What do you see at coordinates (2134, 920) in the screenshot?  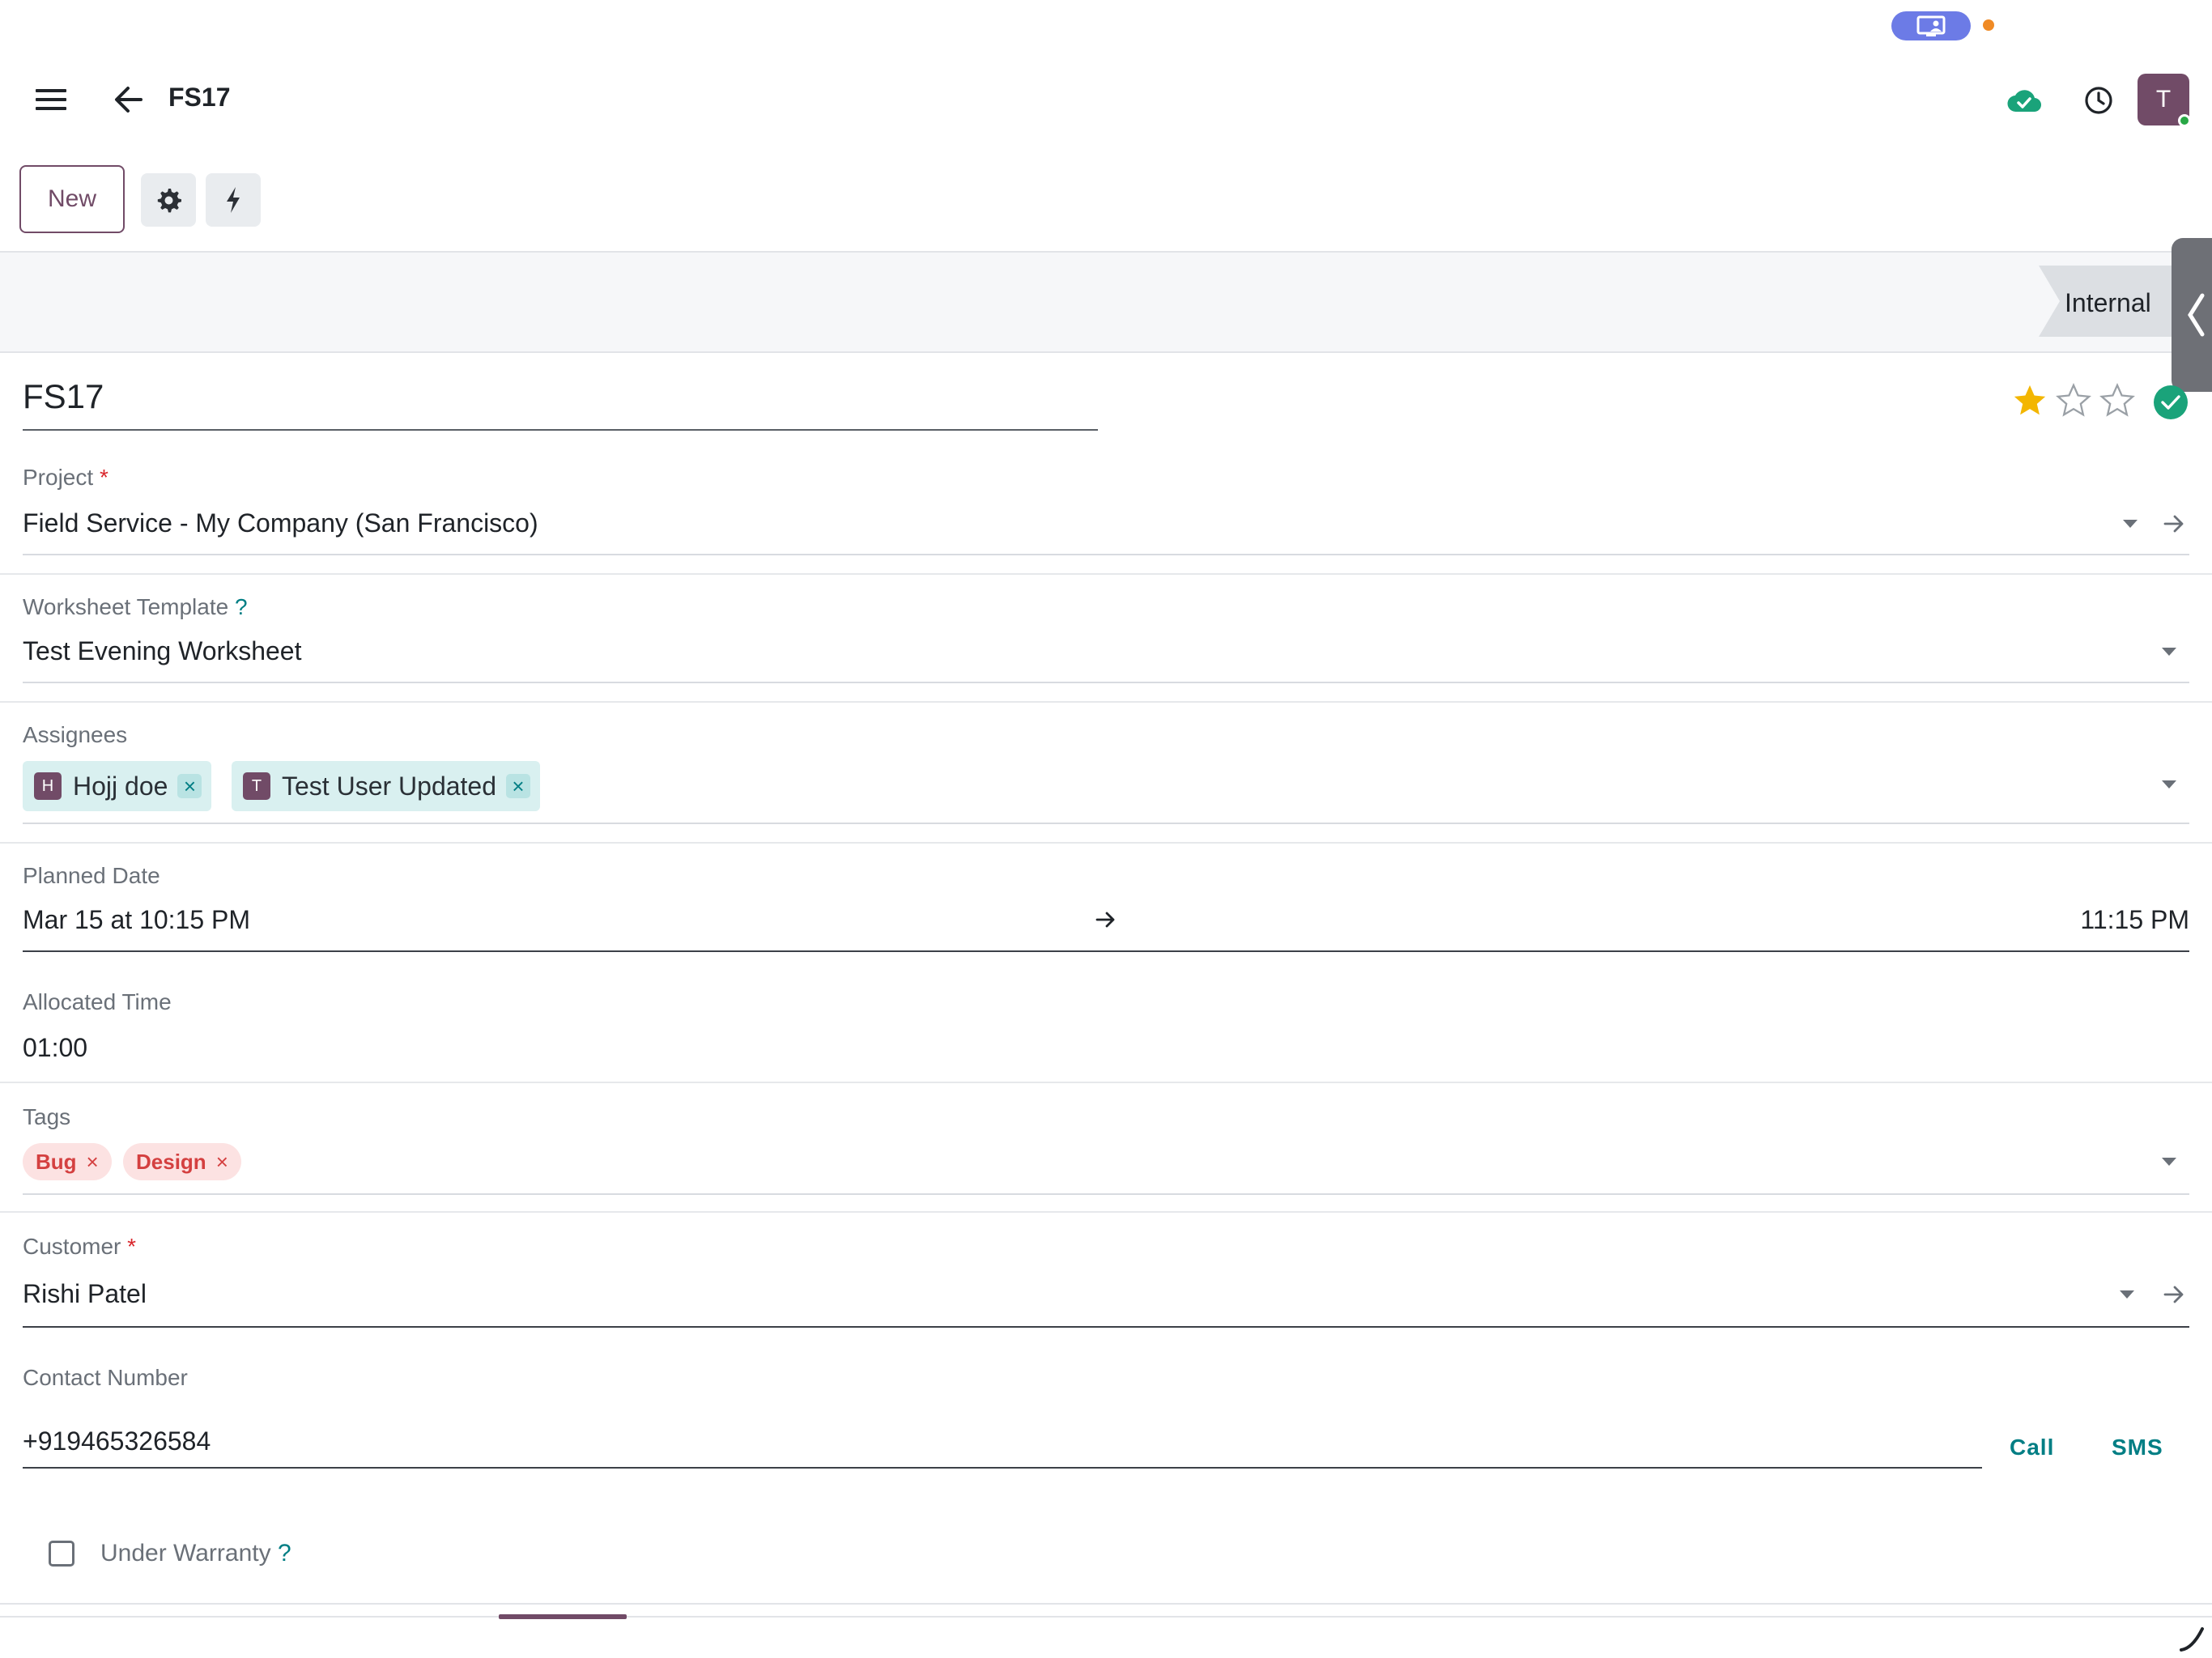 I see `planned-date-end: 11:15 PM` at bounding box center [2134, 920].